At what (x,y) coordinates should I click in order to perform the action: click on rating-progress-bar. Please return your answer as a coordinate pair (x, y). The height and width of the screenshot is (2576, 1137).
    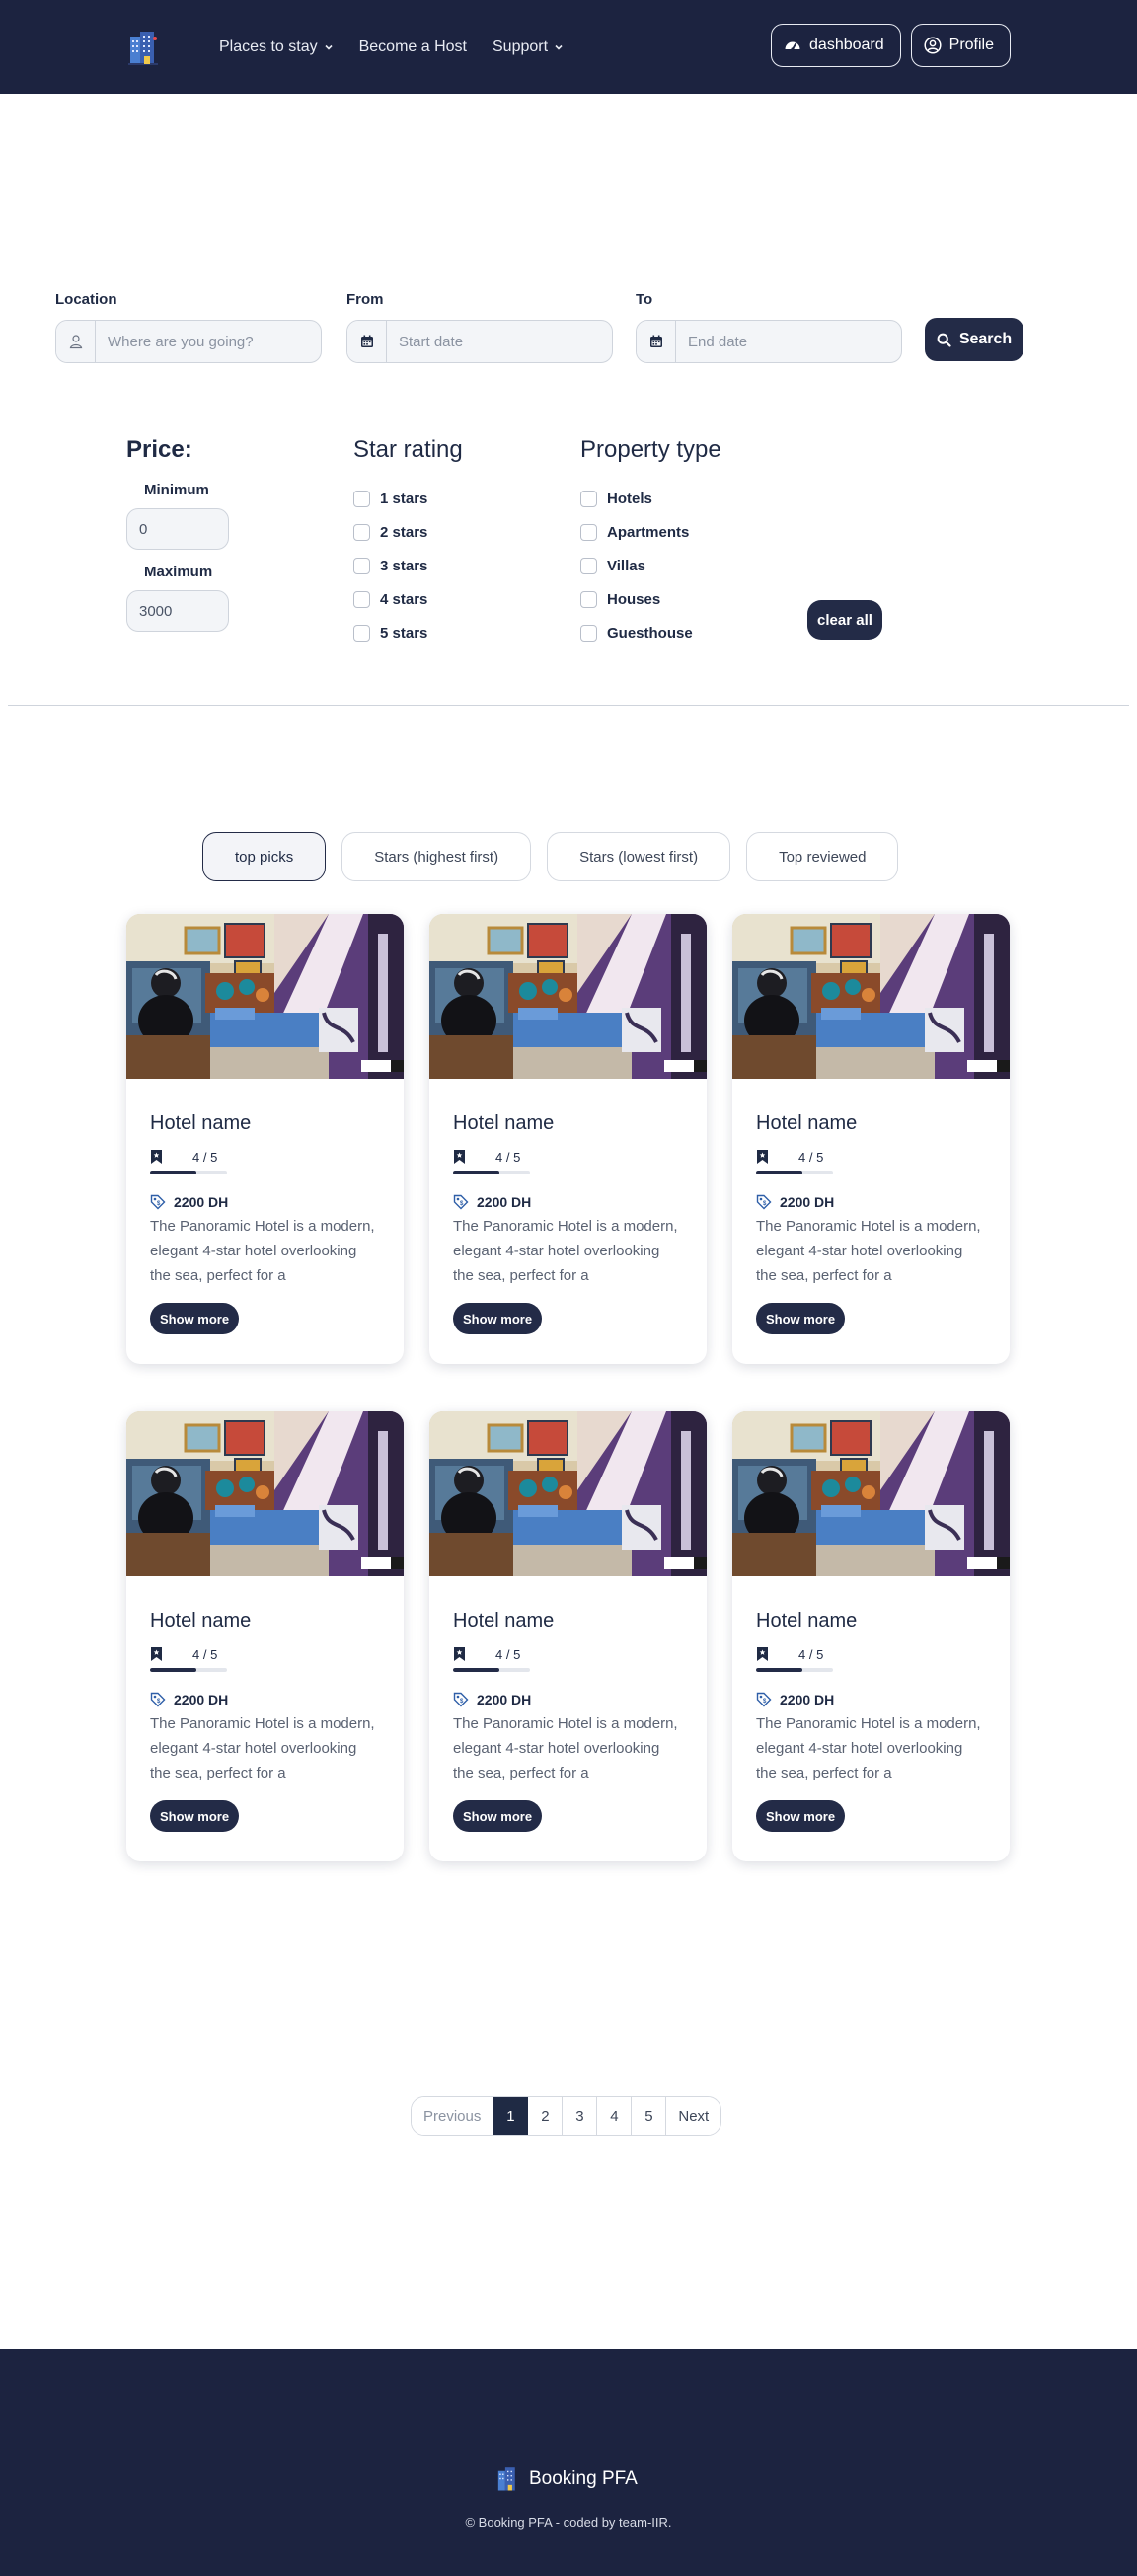
    Looking at the image, I should click on (491, 1173).